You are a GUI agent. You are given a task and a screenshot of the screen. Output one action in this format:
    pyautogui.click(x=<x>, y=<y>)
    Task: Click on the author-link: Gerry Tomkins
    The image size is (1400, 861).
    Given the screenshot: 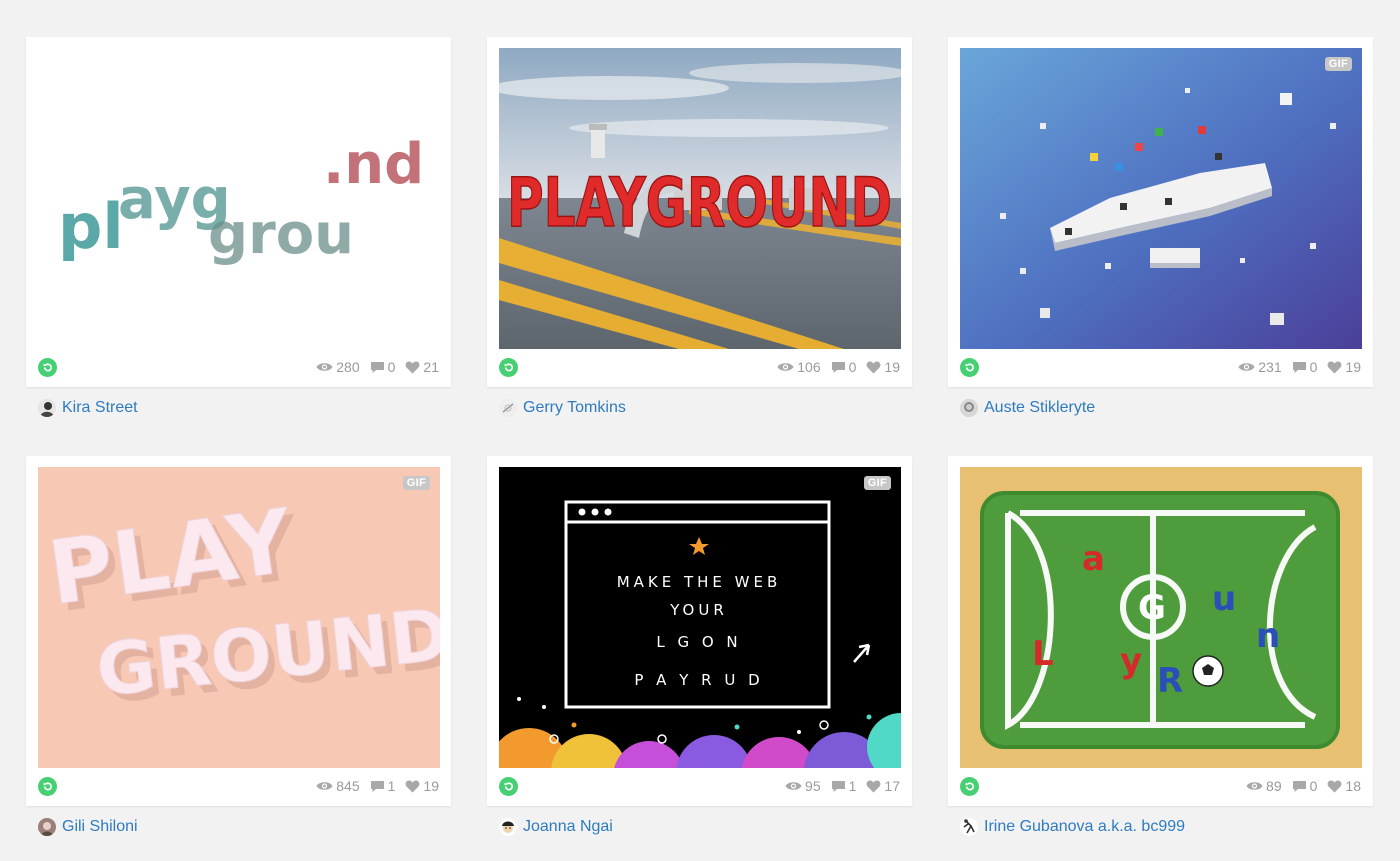 What is the action you would take?
    pyautogui.click(x=562, y=408)
    